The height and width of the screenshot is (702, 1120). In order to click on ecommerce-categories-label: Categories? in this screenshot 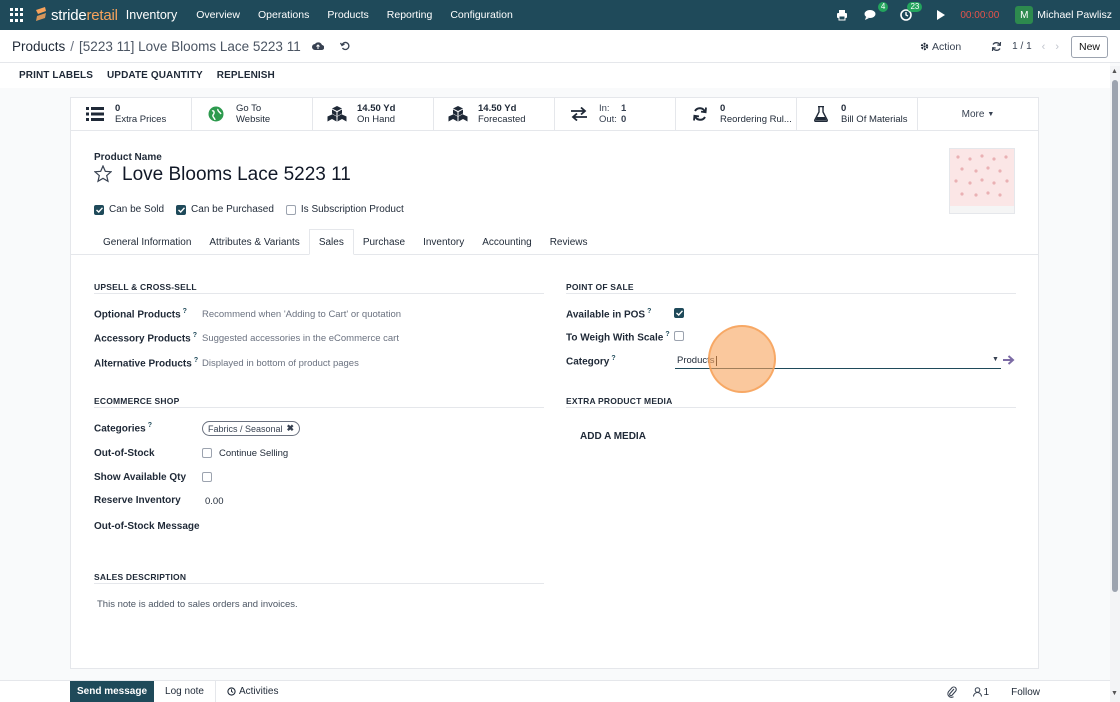, I will do `click(123, 428)`.